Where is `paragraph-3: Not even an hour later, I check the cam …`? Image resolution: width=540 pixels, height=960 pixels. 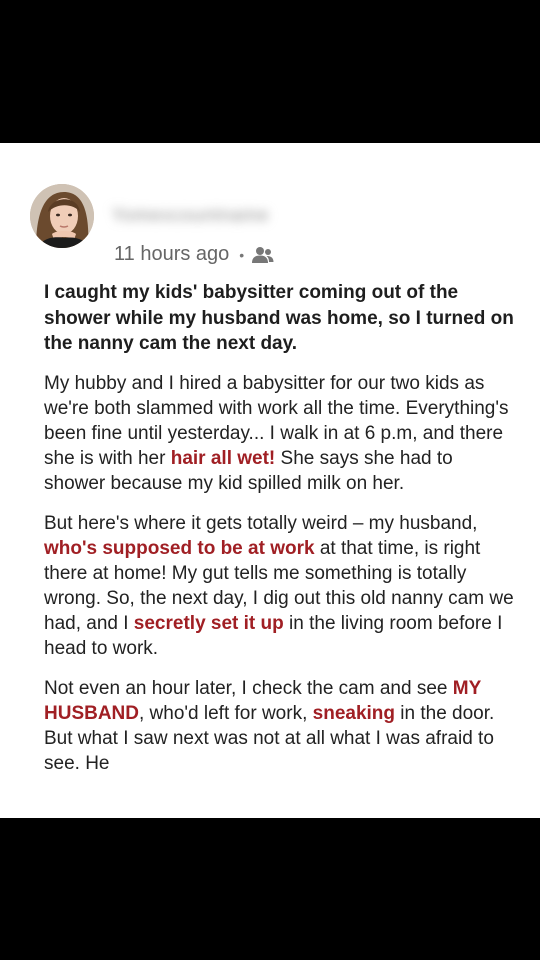 paragraph-3: Not even an hour later, I check the cam … is located at coordinates (279, 726).